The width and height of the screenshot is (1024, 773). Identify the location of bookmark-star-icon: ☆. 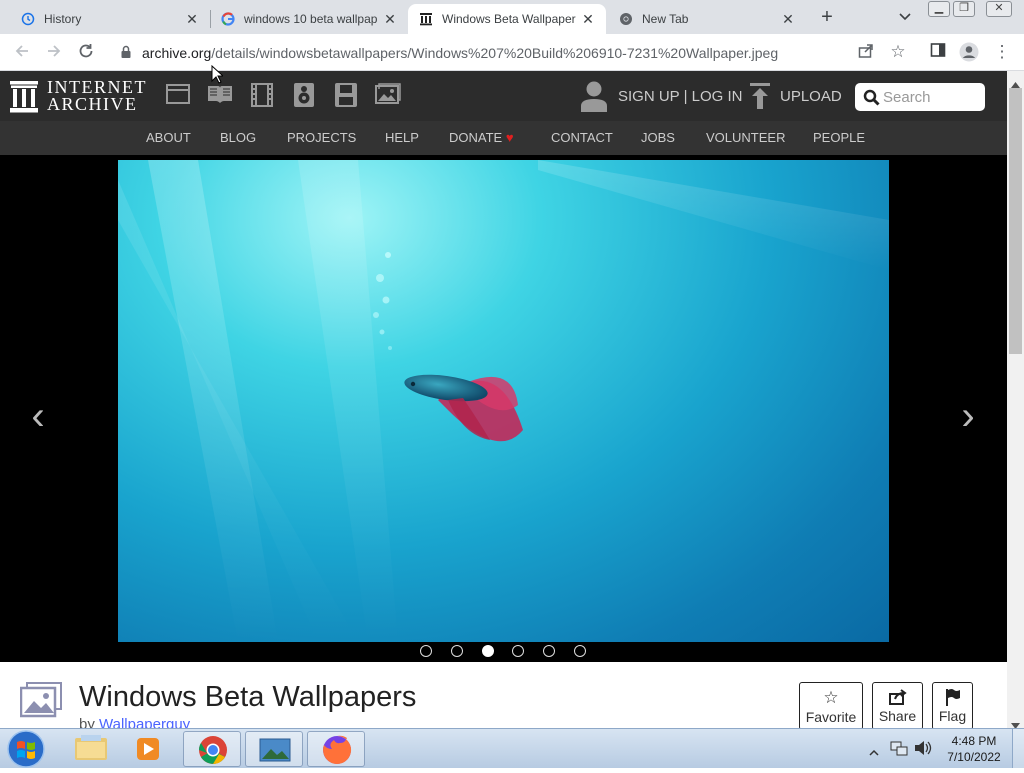
(898, 52).